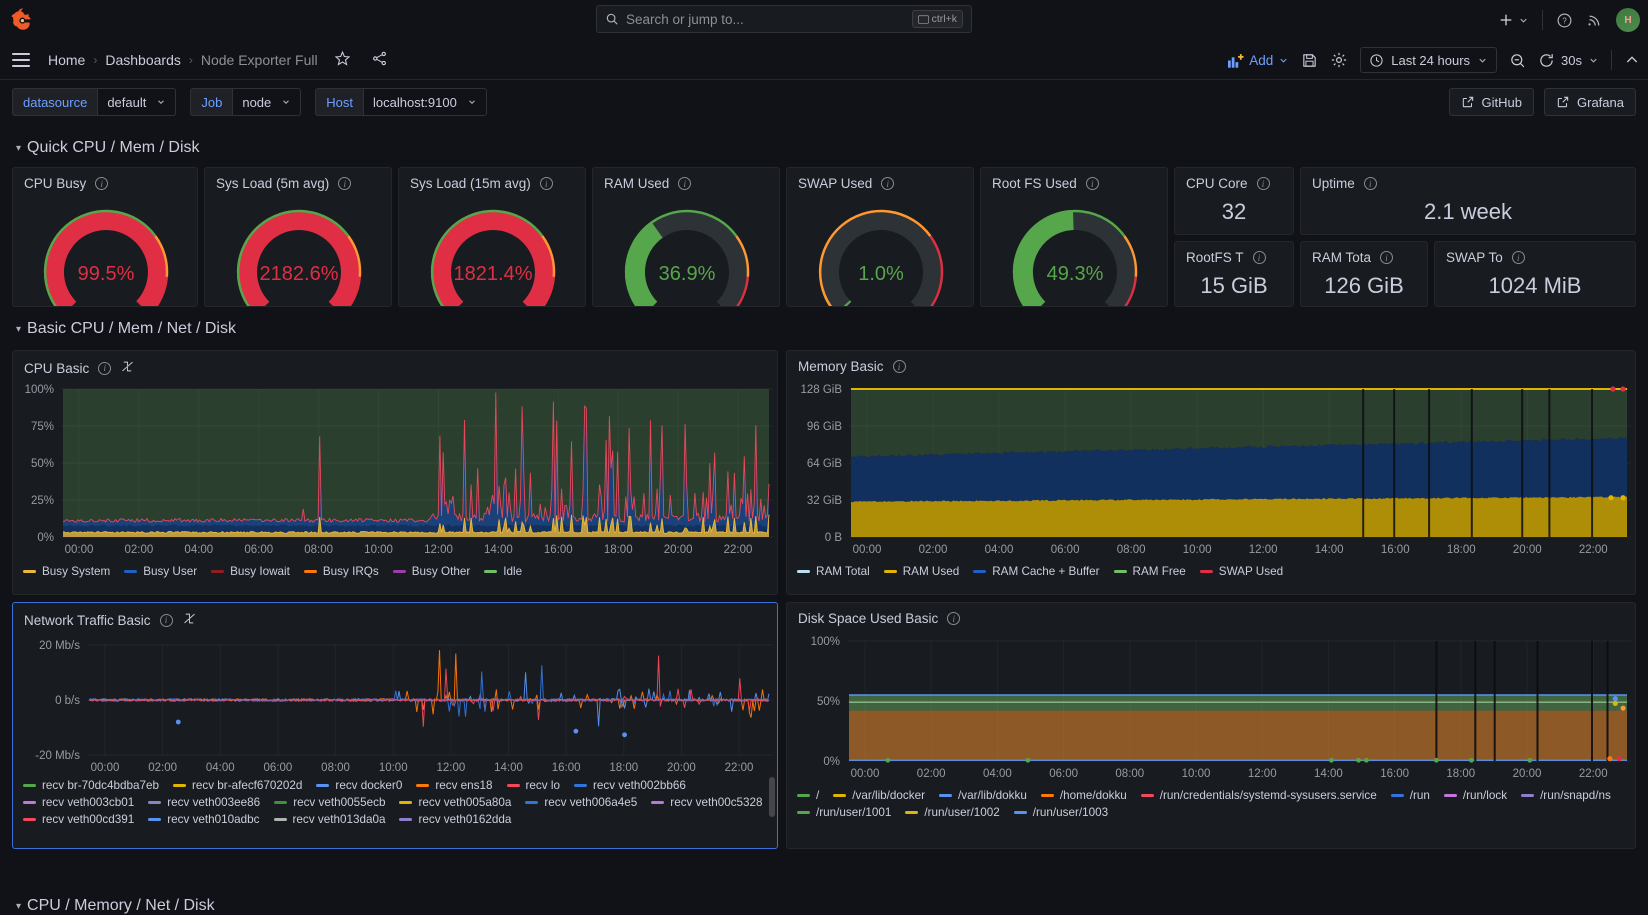  Describe the element at coordinates (784, 19) in the screenshot. I see `search-input: Search or jump to... ctrl+k` at that location.